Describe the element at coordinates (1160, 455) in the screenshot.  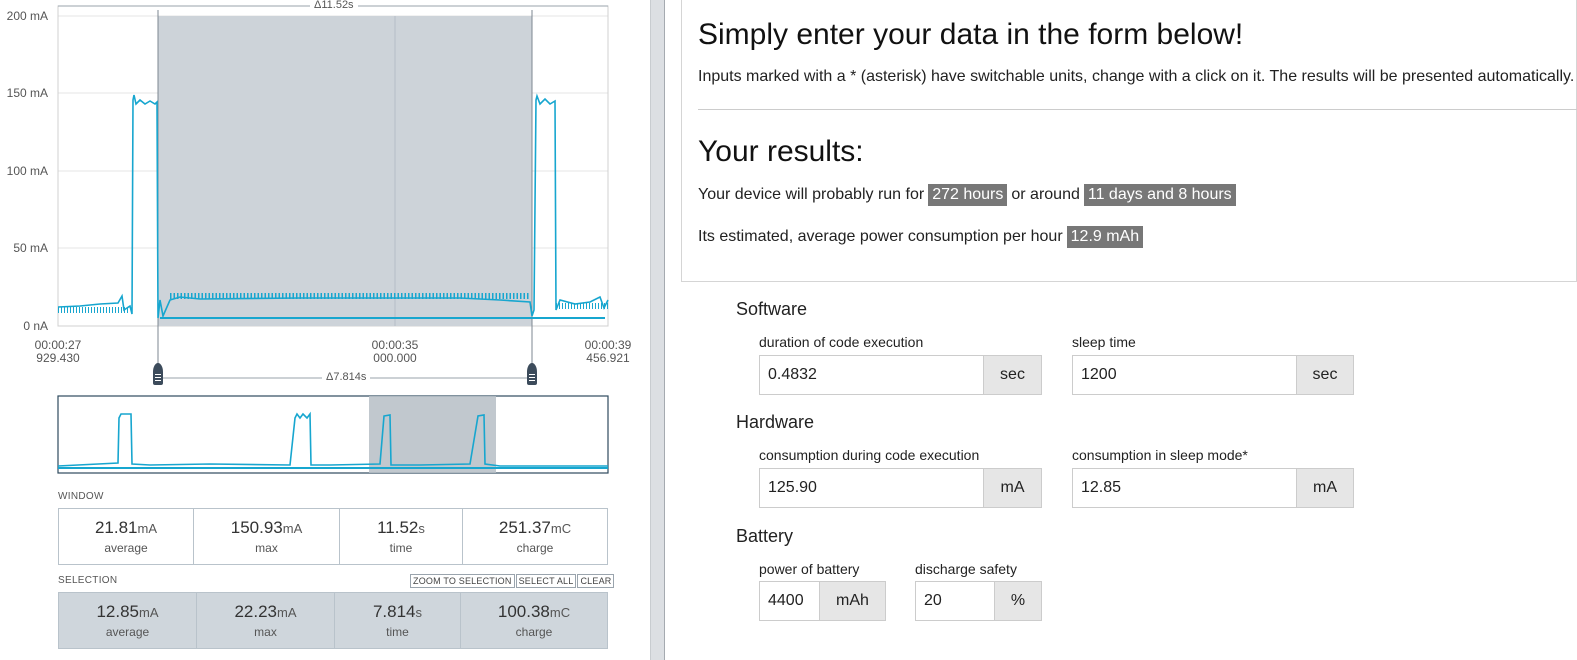
I see `field-label: consumption in sleep mode*` at that location.